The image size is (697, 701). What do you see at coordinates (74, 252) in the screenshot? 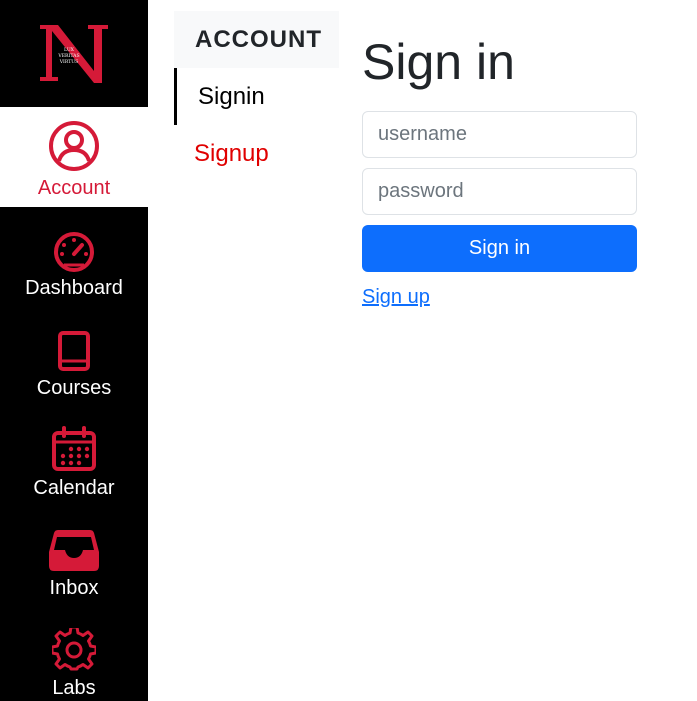
I see `speedometer-icon` at bounding box center [74, 252].